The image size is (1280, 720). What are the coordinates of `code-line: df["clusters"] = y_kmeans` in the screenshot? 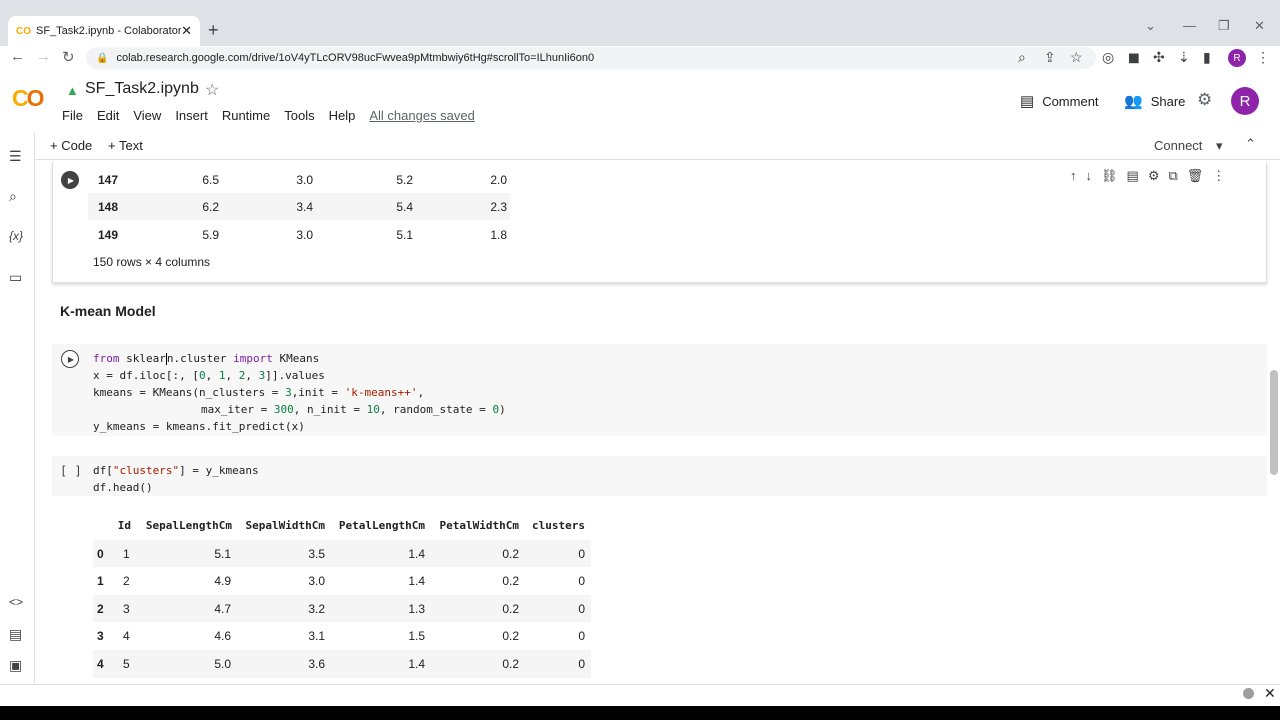 It's located at (176, 470).